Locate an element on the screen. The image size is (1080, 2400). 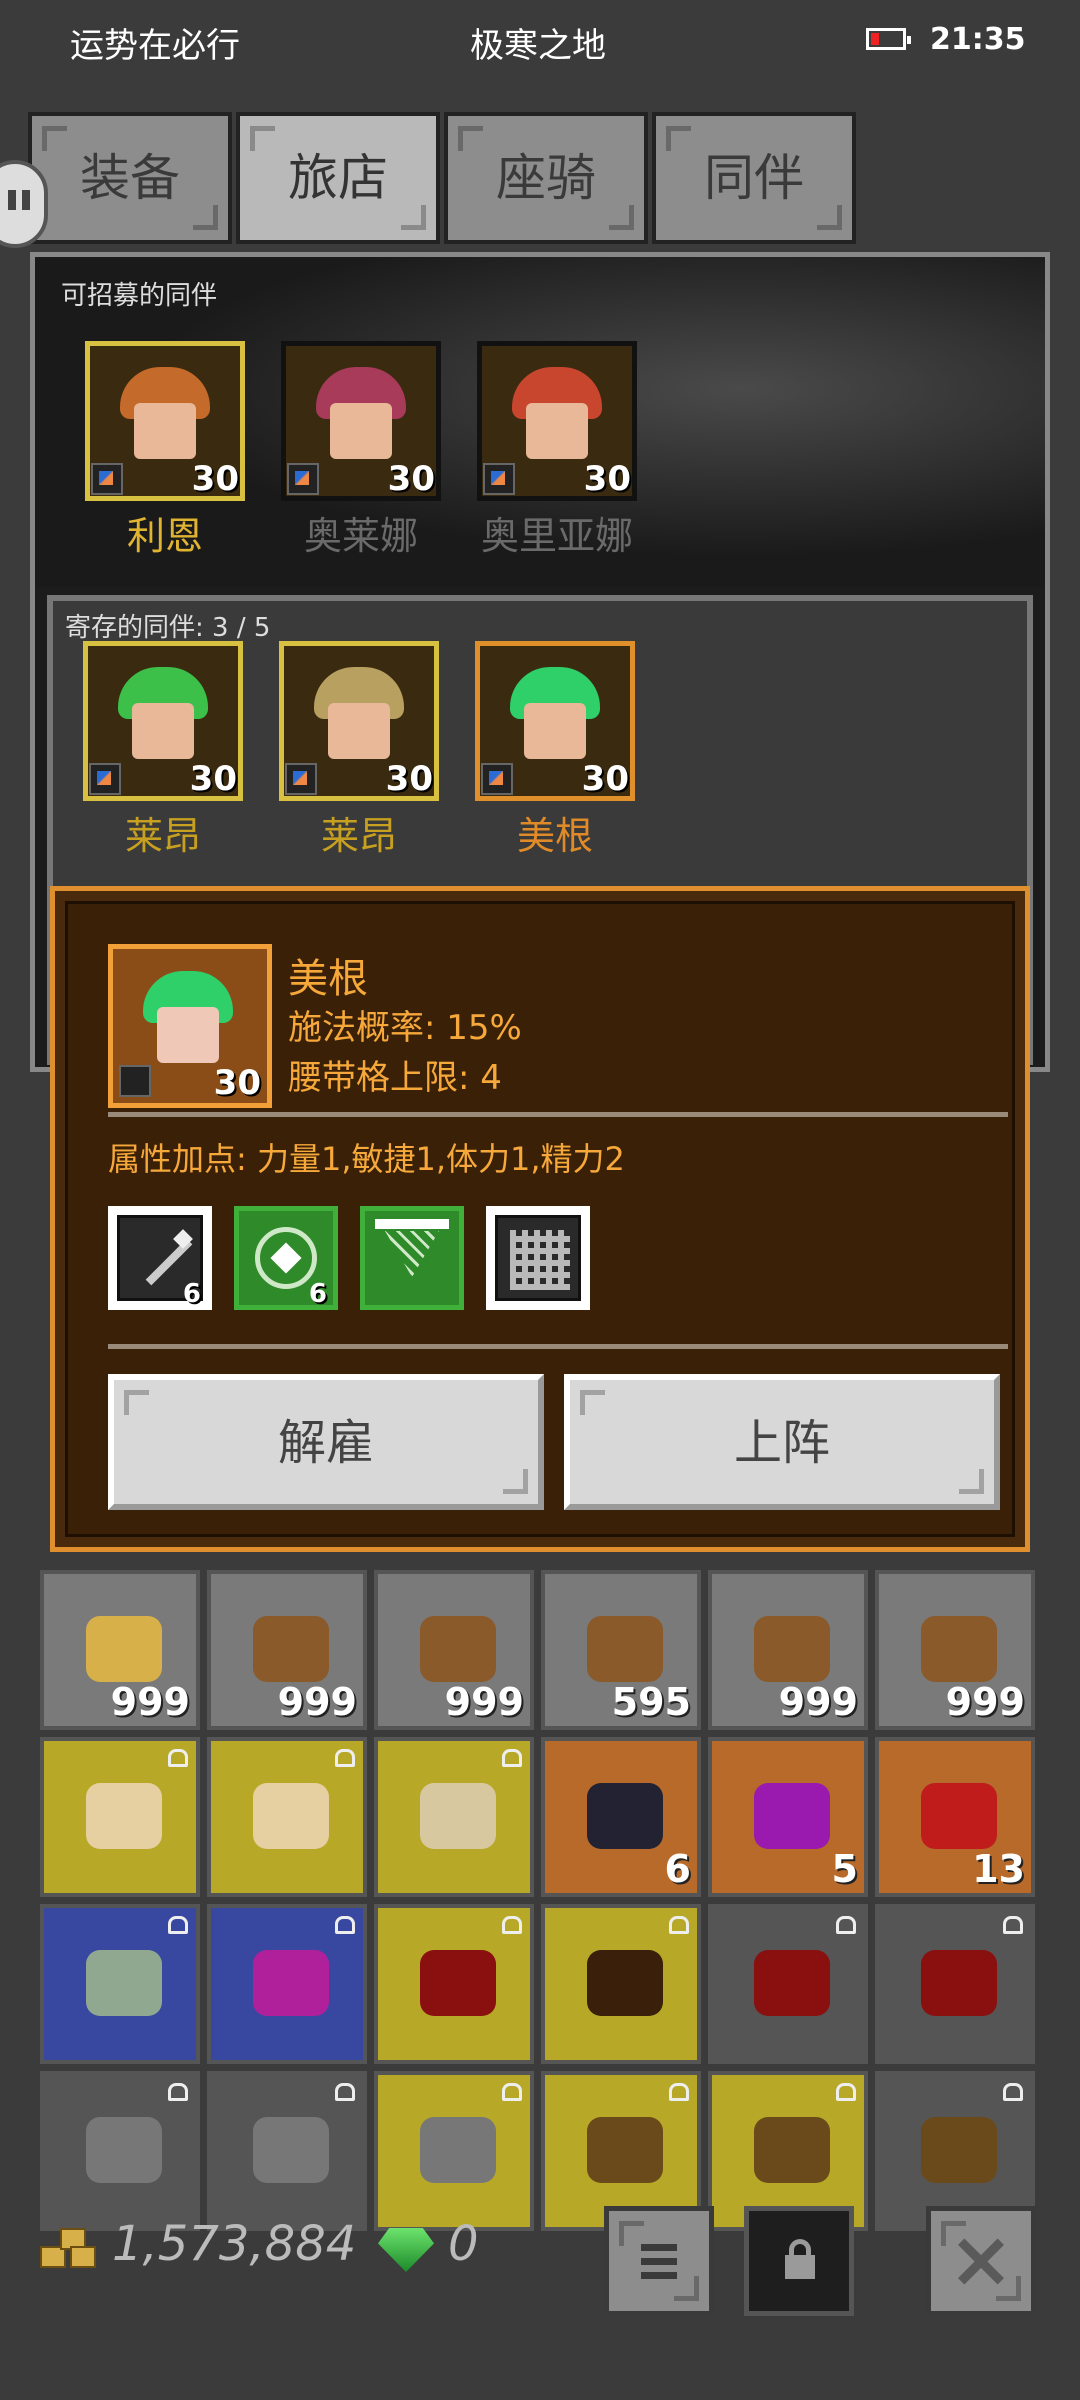
gold-amount: 1,573,884 is located at coordinates (234, 2244).